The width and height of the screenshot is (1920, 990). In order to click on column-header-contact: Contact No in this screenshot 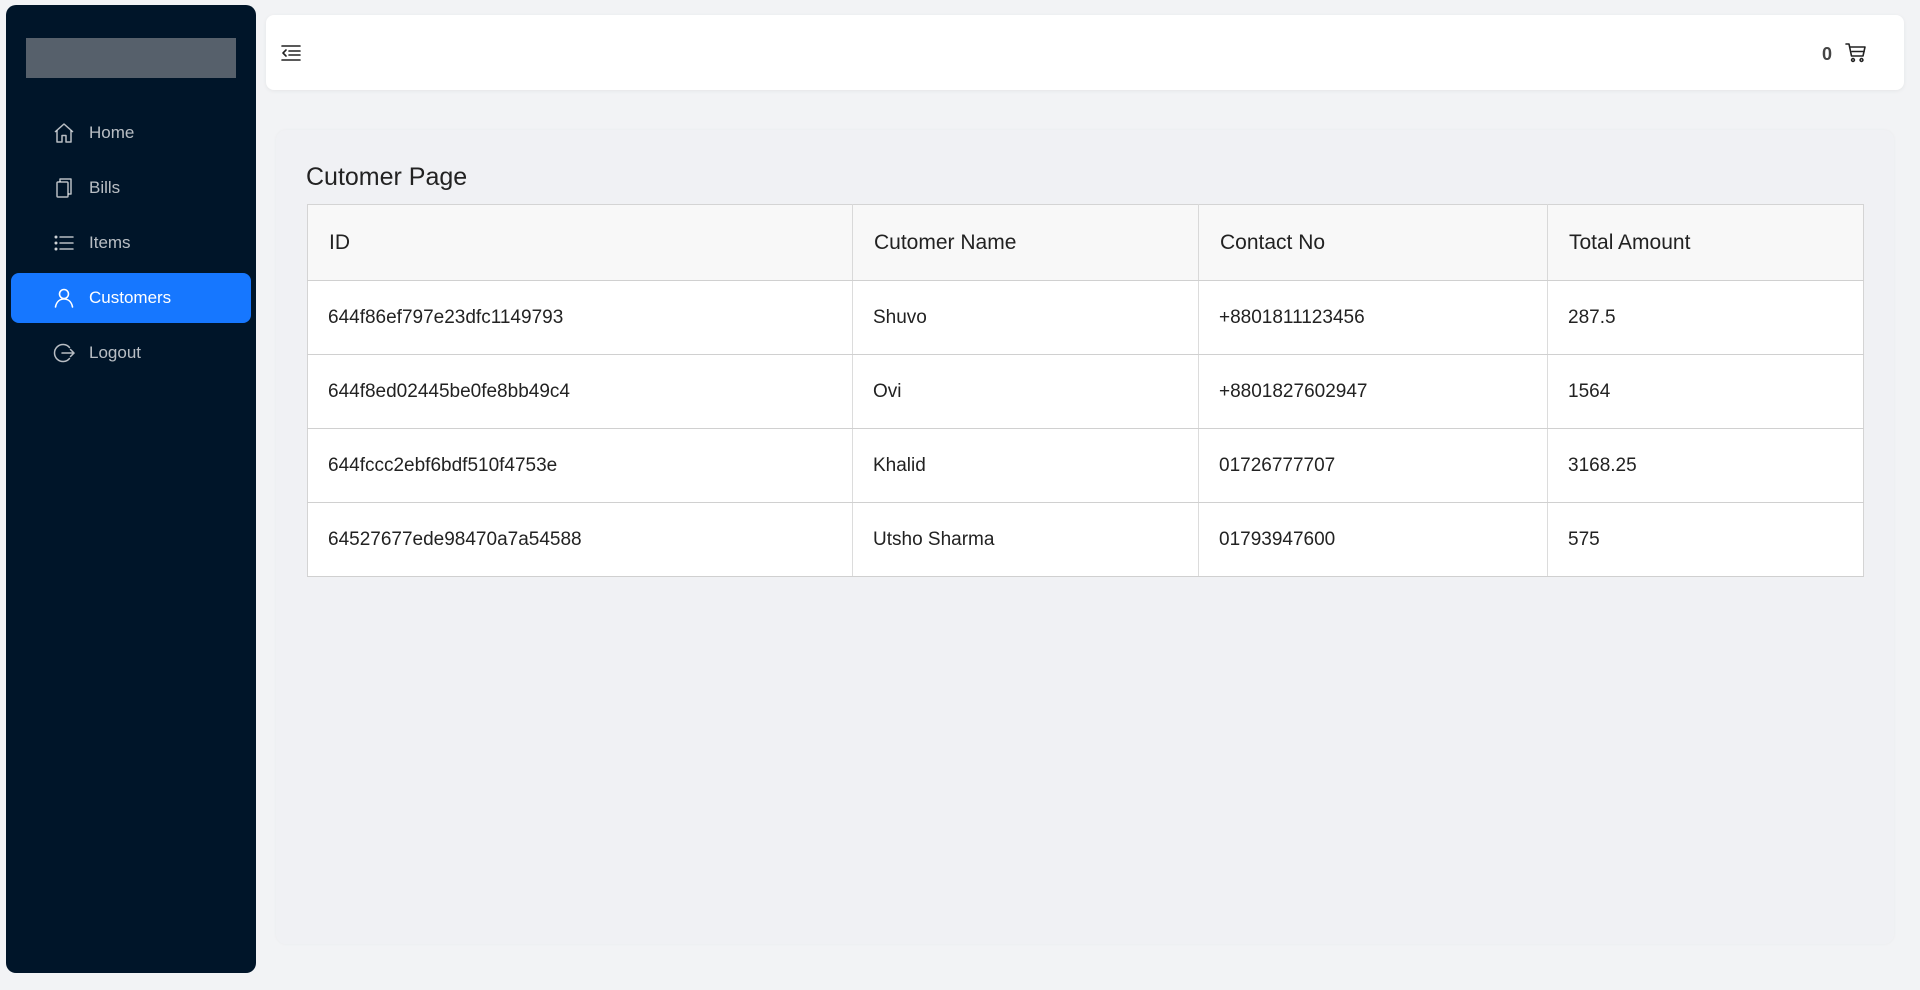, I will do `click(1373, 242)`.